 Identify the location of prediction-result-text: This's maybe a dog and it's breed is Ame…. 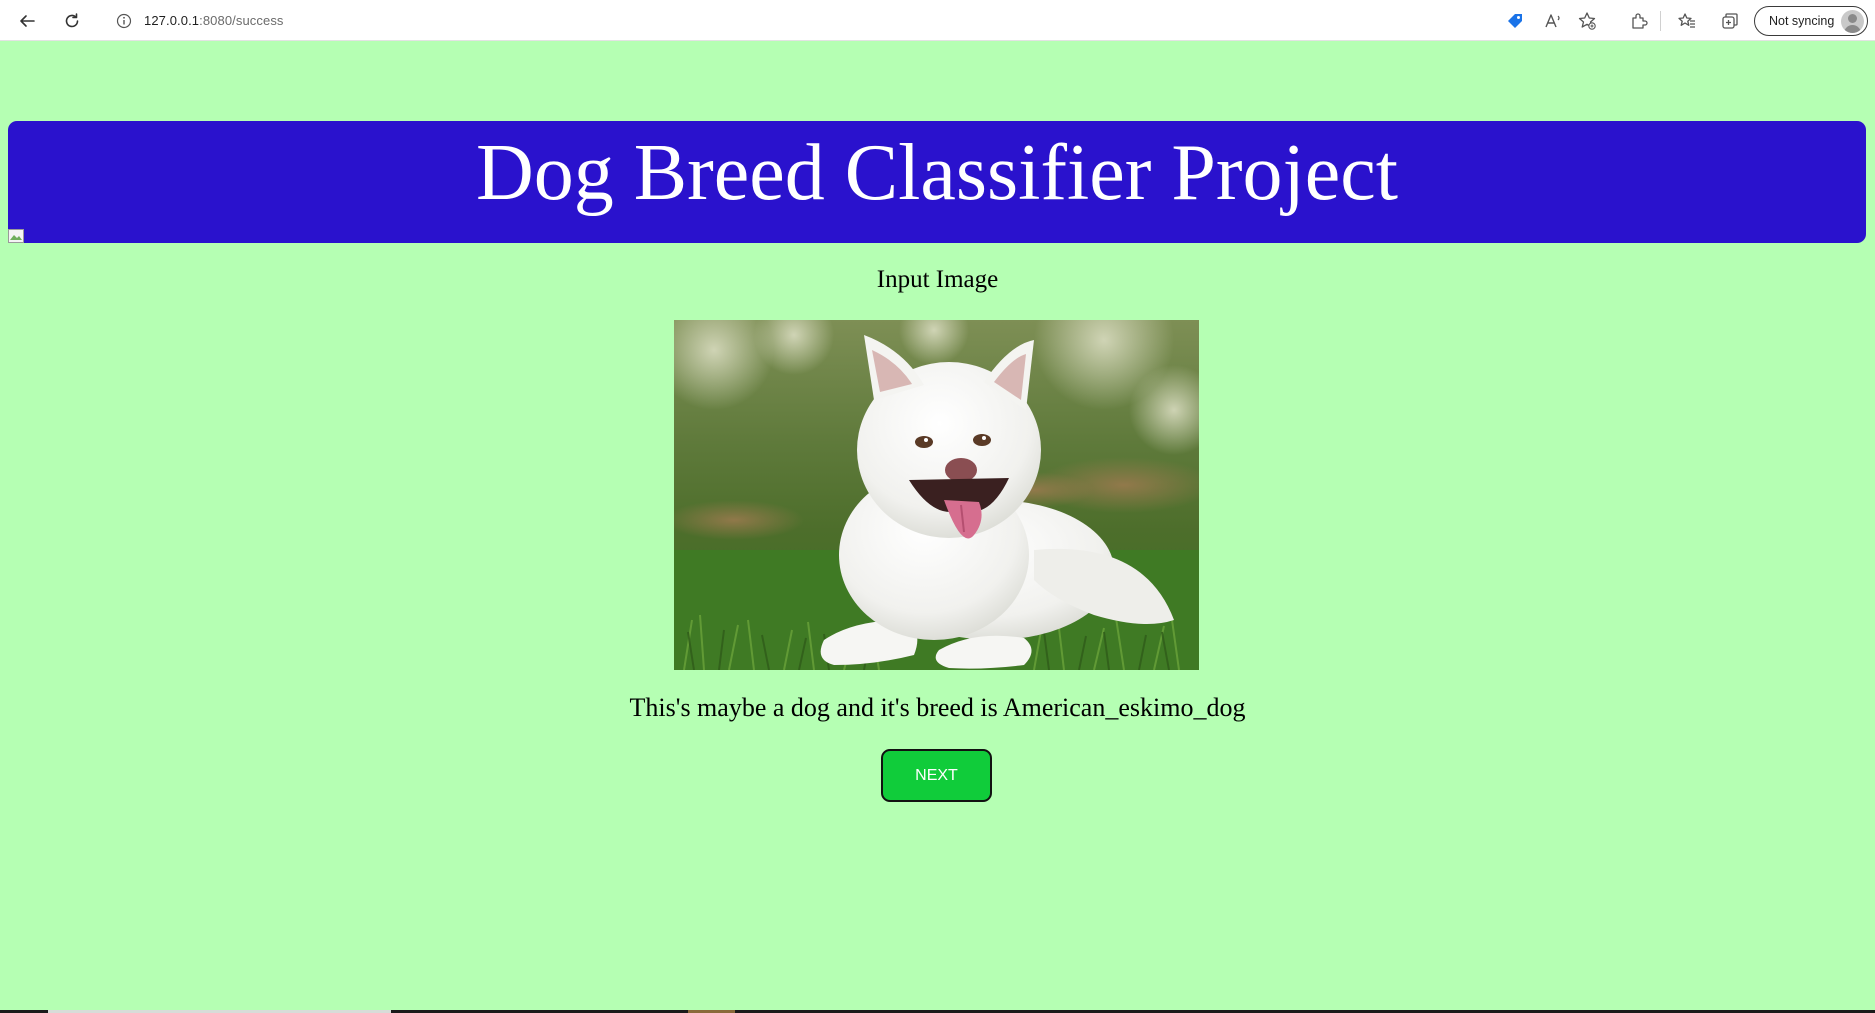
(937, 707).